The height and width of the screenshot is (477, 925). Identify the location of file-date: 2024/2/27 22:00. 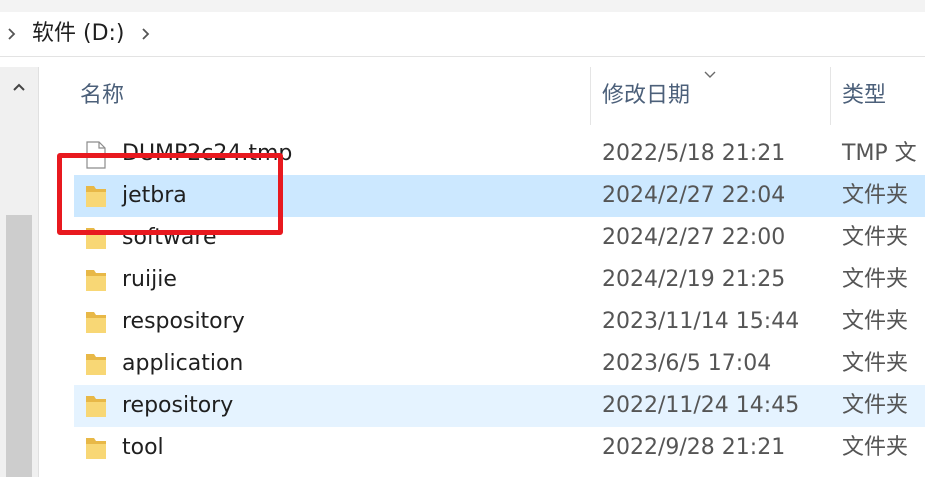
(694, 237).